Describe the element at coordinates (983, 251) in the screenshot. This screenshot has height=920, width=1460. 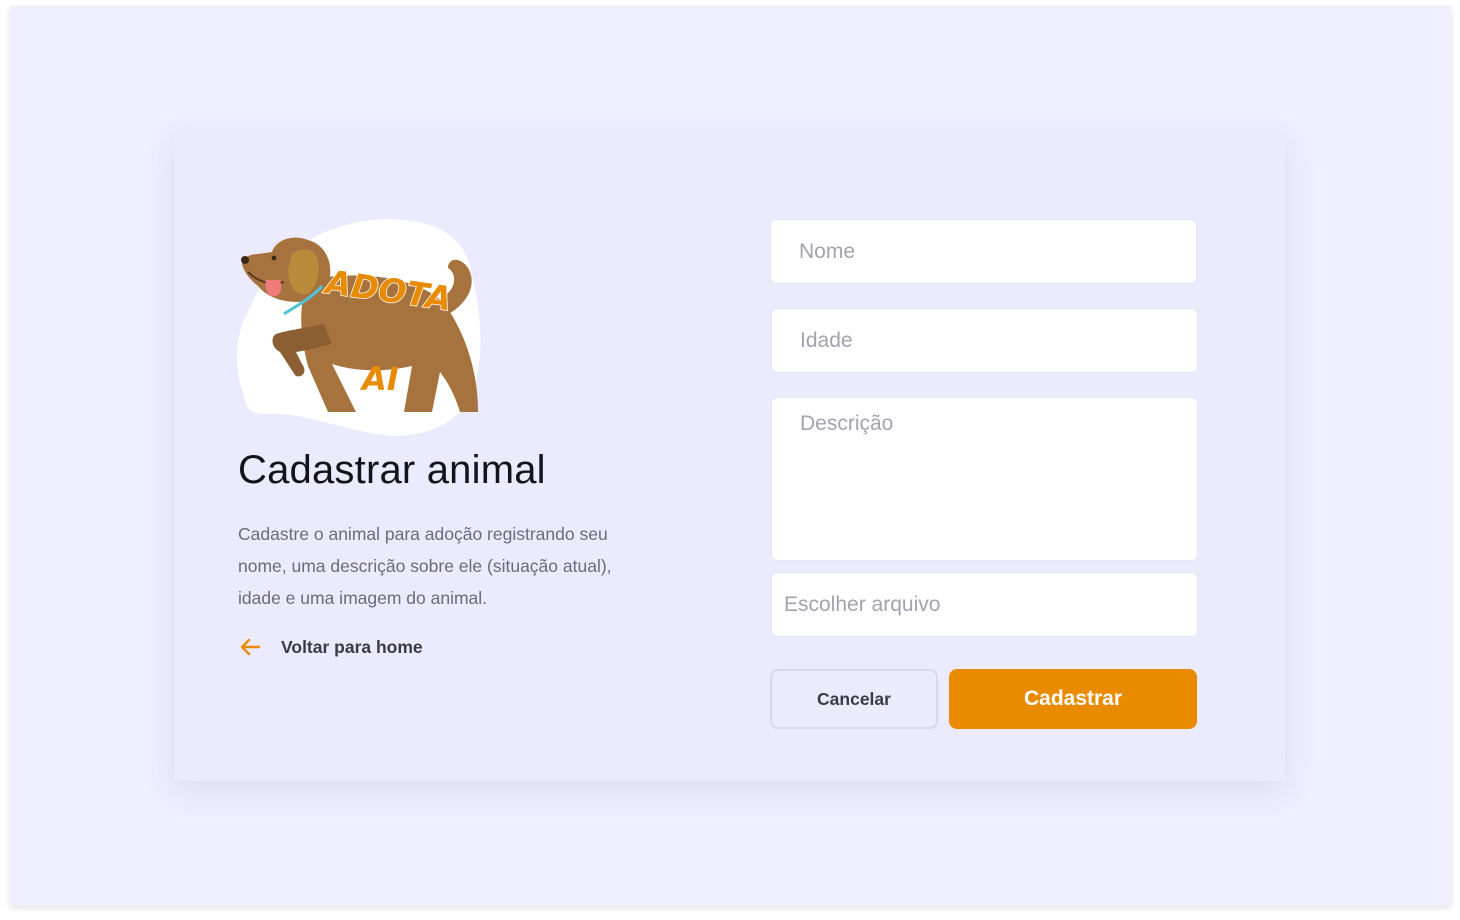
I see `name-input` at that location.